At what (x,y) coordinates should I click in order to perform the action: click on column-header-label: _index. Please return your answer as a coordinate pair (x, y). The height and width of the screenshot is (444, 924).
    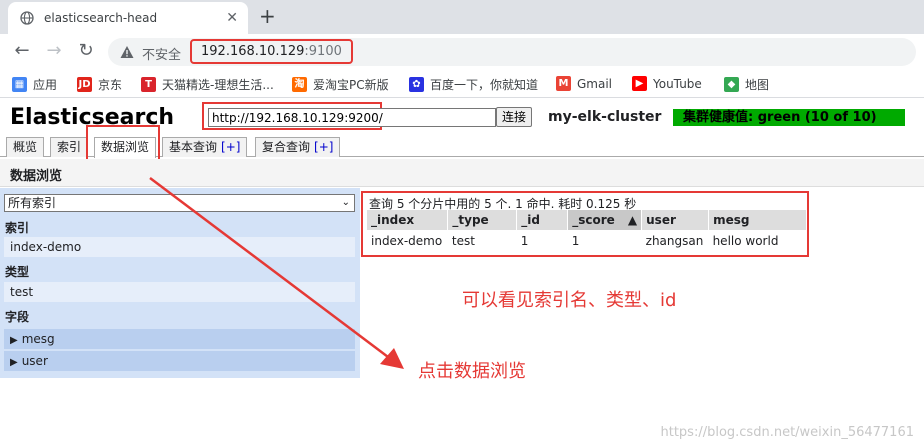
    Looking at the image, I should click on (393, 220).